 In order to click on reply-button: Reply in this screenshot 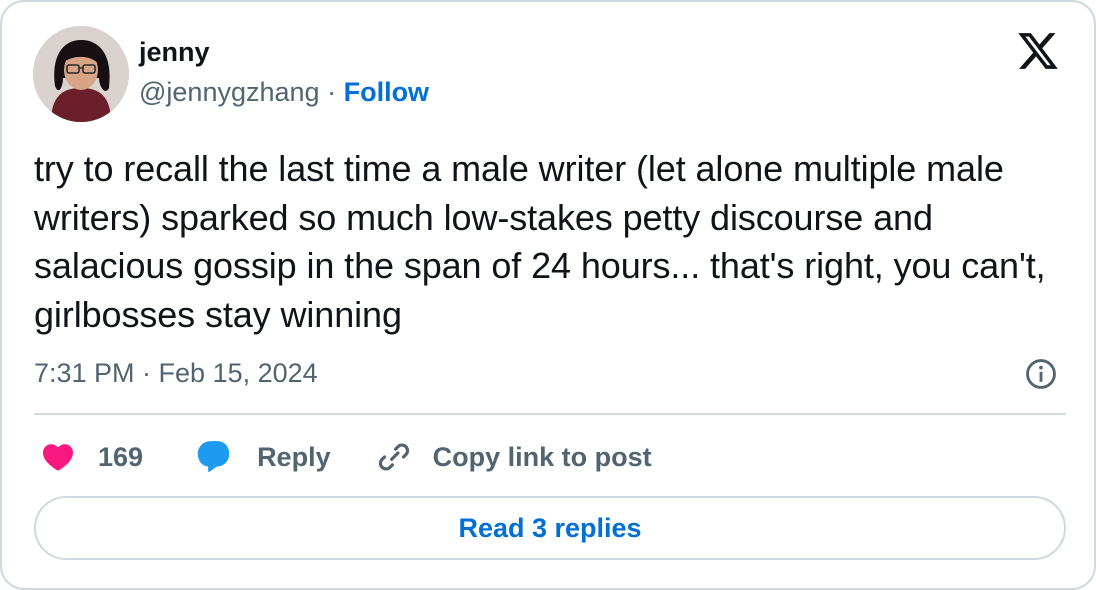, I will do `click(263, 457)`.